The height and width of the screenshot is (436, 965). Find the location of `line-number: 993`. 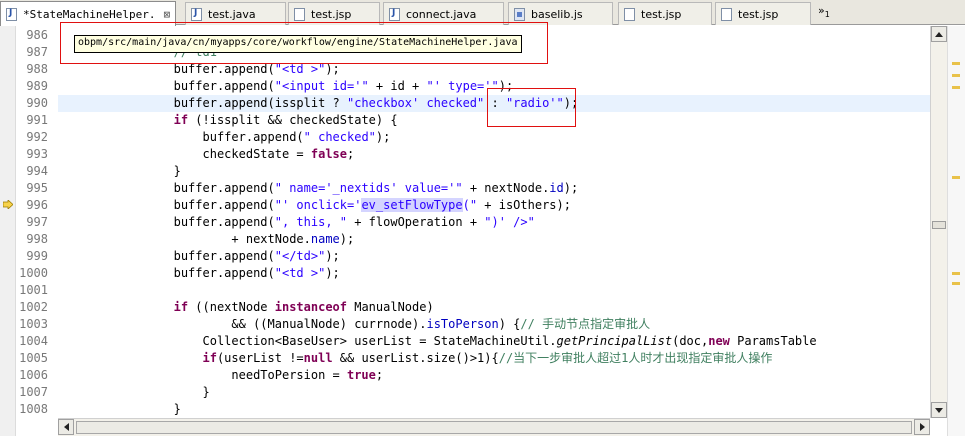

line-number: 993 is located at coordinates (37, 154).